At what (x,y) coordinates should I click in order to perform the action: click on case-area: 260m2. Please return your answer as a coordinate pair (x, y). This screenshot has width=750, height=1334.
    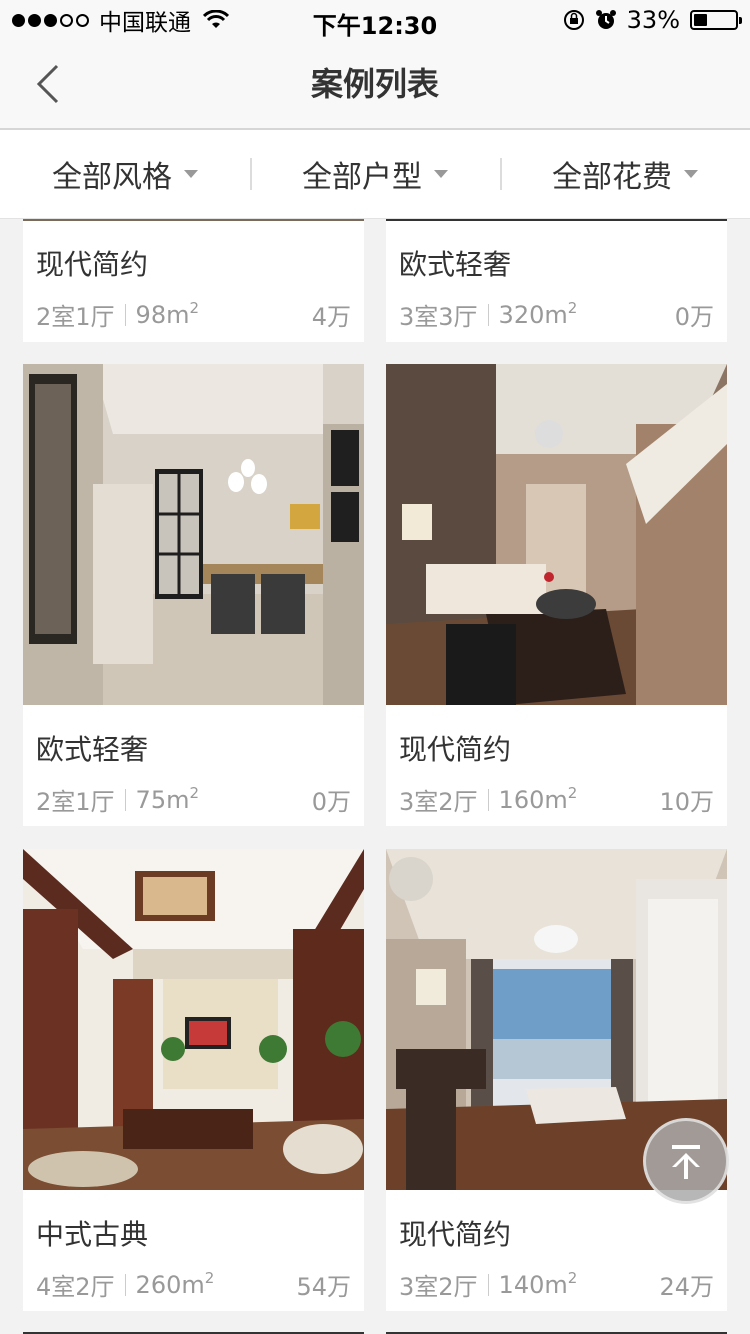
    Looking at the image, I should click on (175, 1283).